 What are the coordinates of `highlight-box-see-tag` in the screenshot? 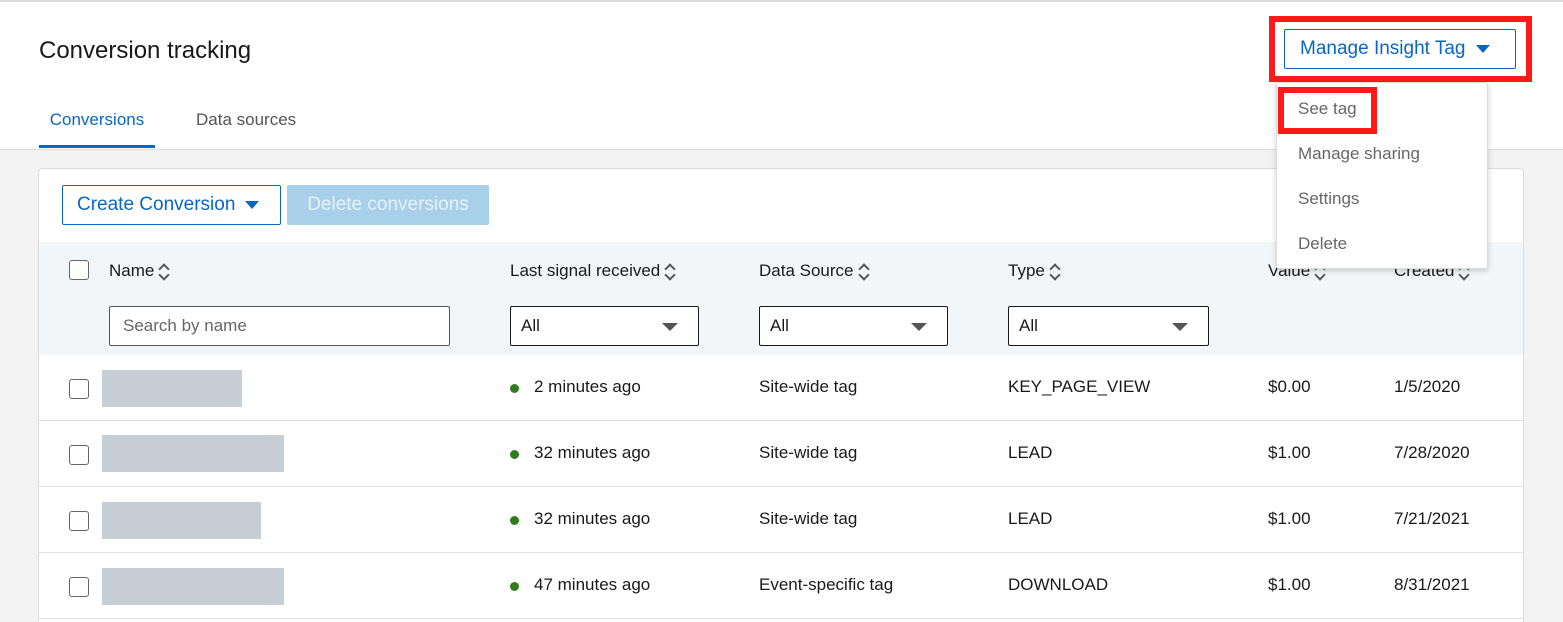 It's located at (1327, 110).